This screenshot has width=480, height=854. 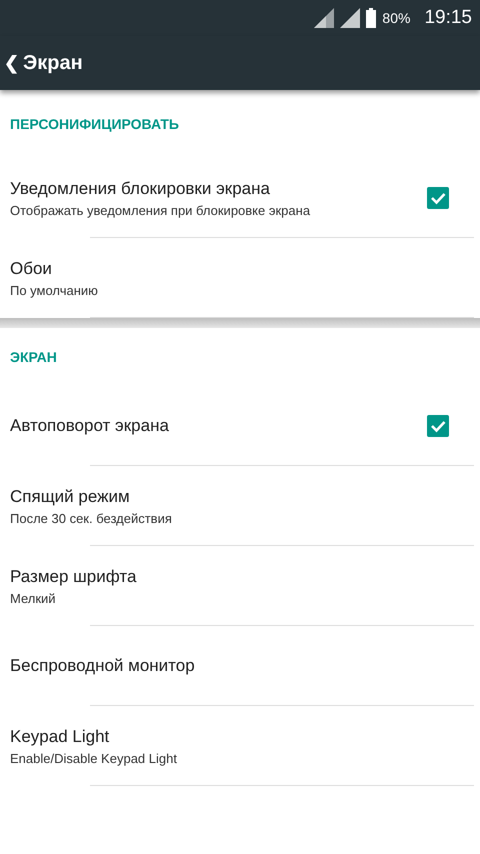 What do you see at coordinates (396, 18) in the screenshot?
I see `battery-percent: 80%` at bounding box center [396, 18].